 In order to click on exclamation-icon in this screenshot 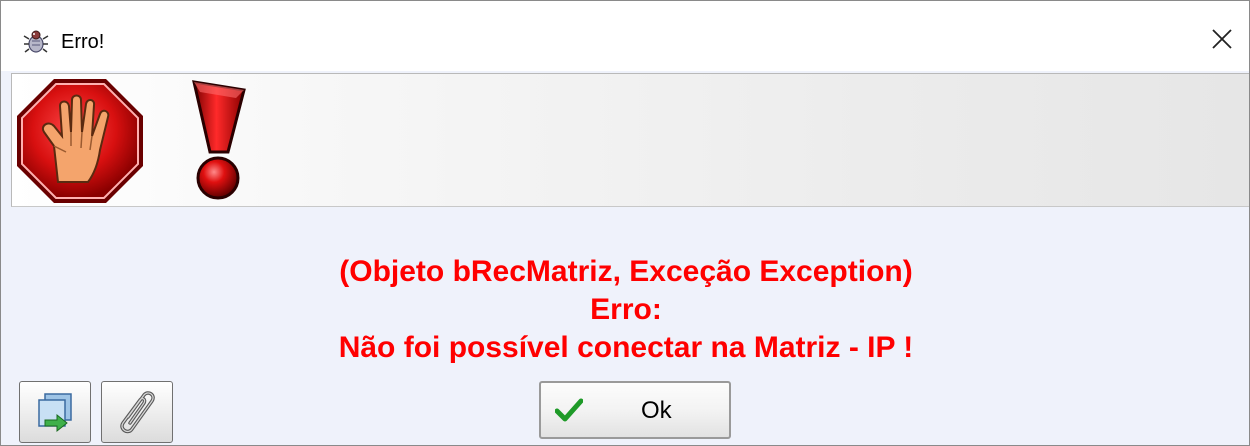, I will do `click(219, 140)`.